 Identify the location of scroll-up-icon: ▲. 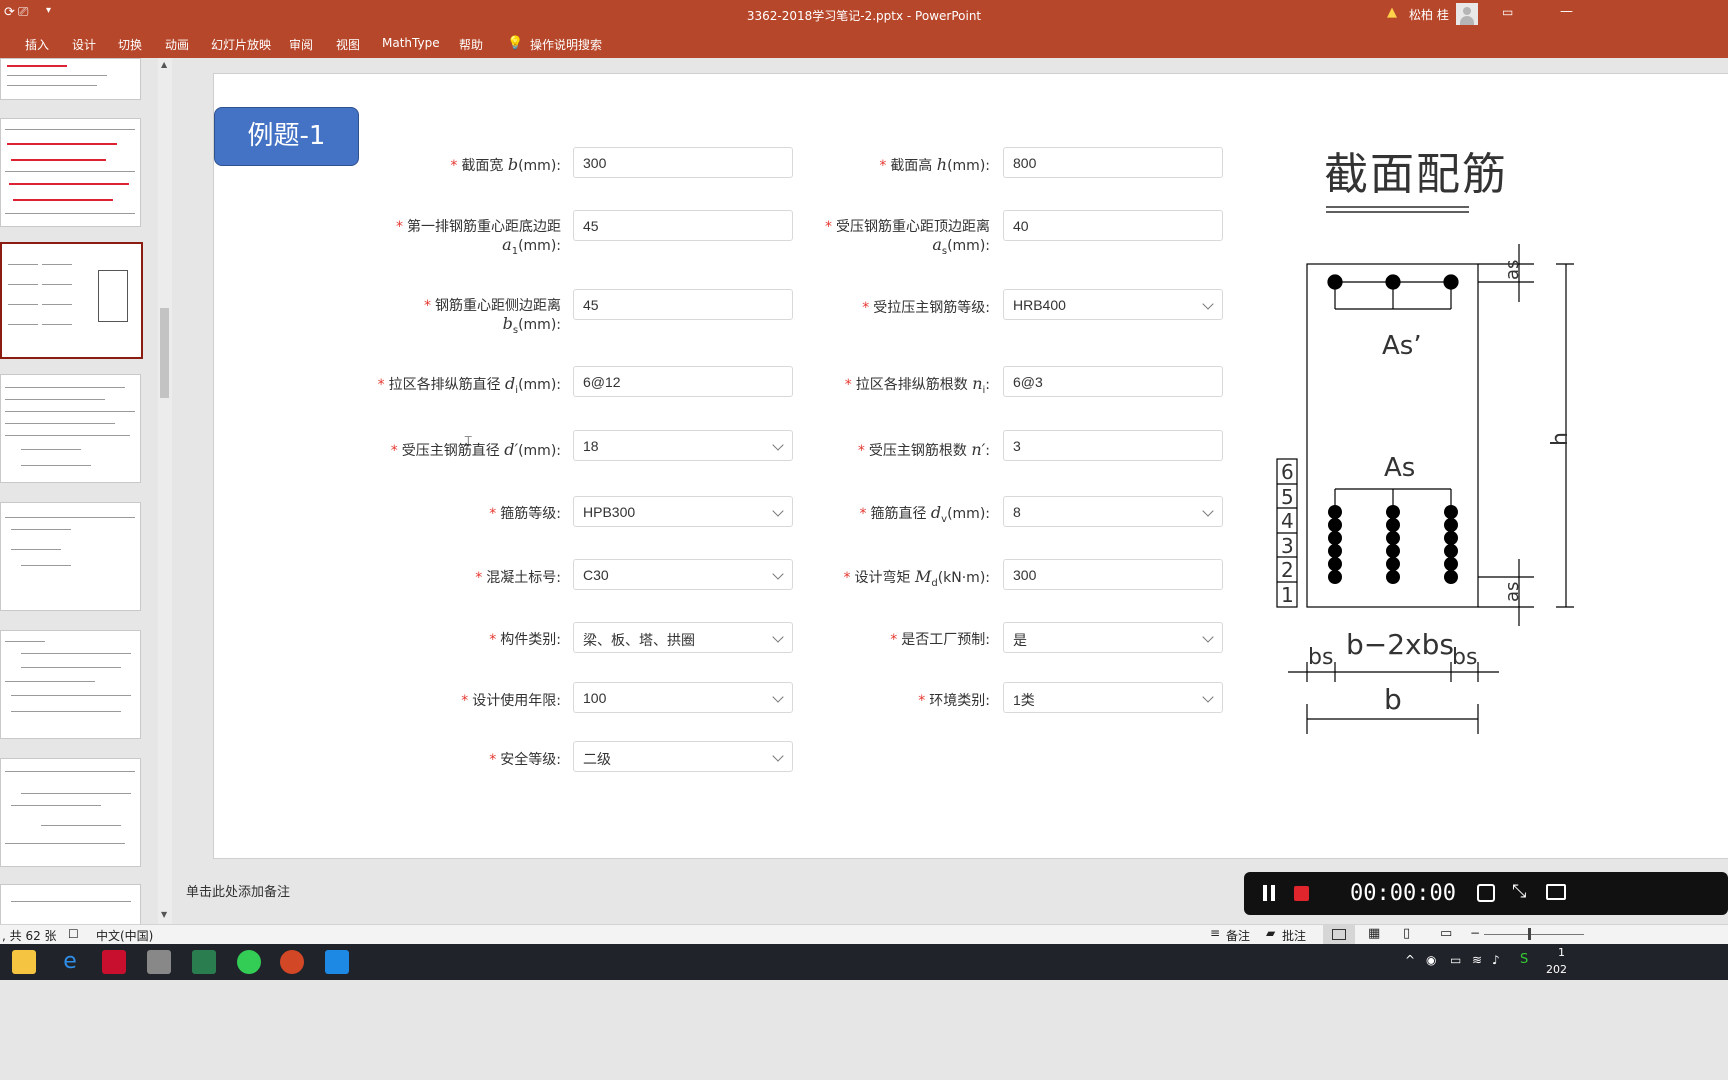
(164, 64).